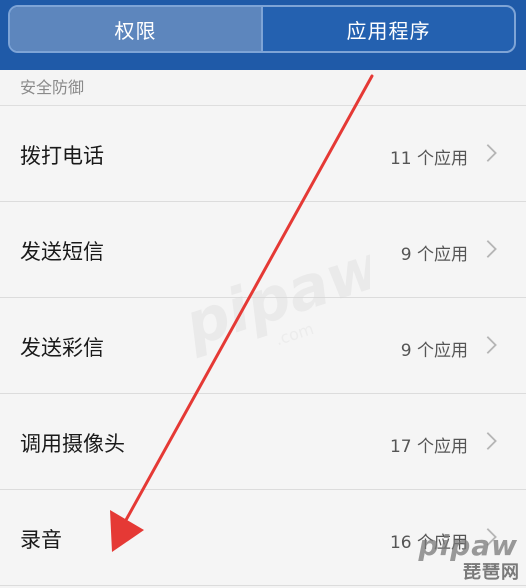  Describe the element at coordinates (62, 156) in the screenshot. I see `list-item-label: 拨打电话` at that location.